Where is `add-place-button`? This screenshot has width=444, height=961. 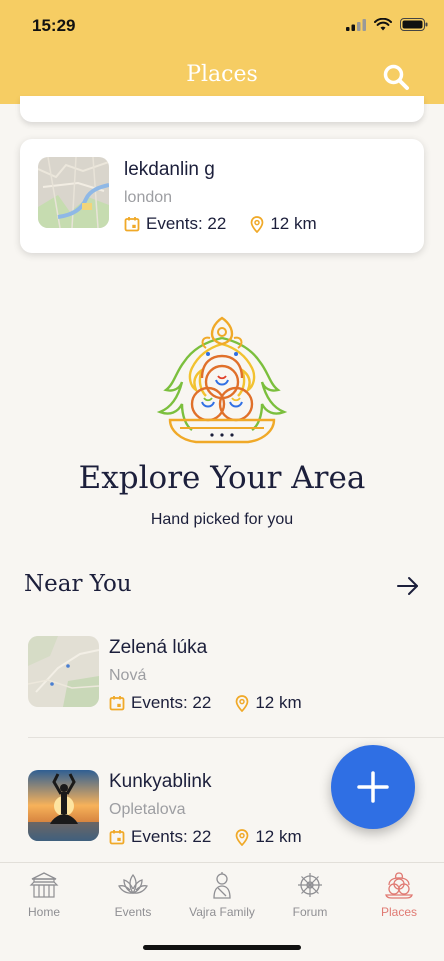
add-place-button is located at coordinates (373, 787).